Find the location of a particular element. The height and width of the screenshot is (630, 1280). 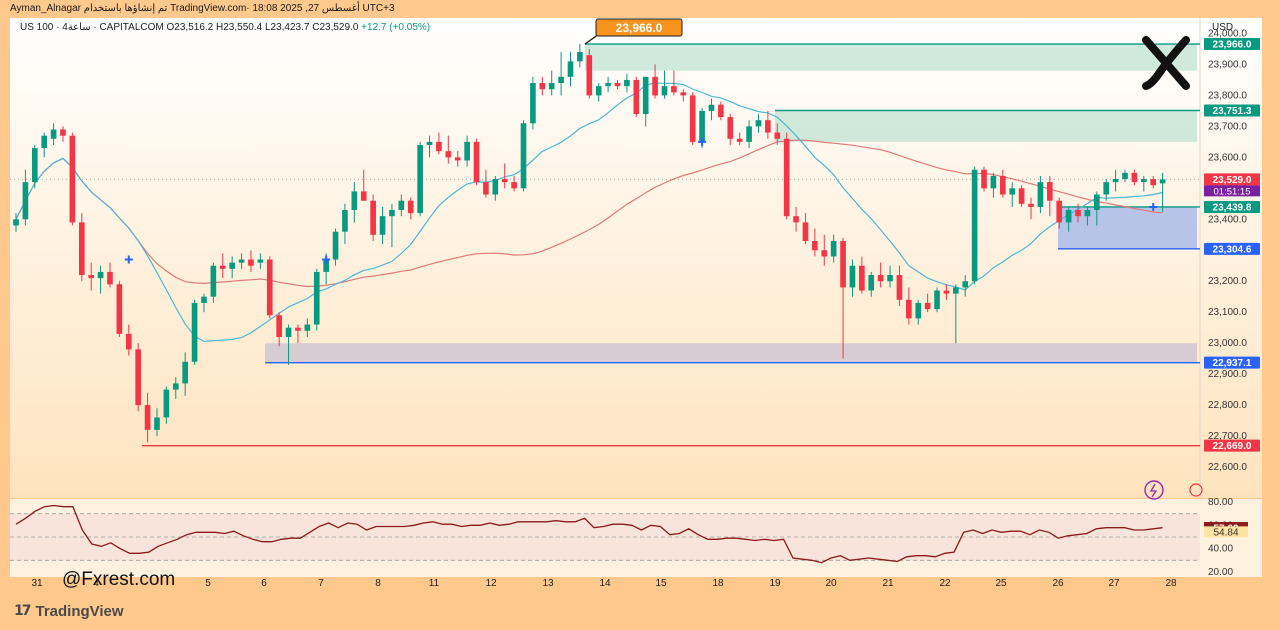

x-tick-label: 19 is located at coordinates (775, 583).